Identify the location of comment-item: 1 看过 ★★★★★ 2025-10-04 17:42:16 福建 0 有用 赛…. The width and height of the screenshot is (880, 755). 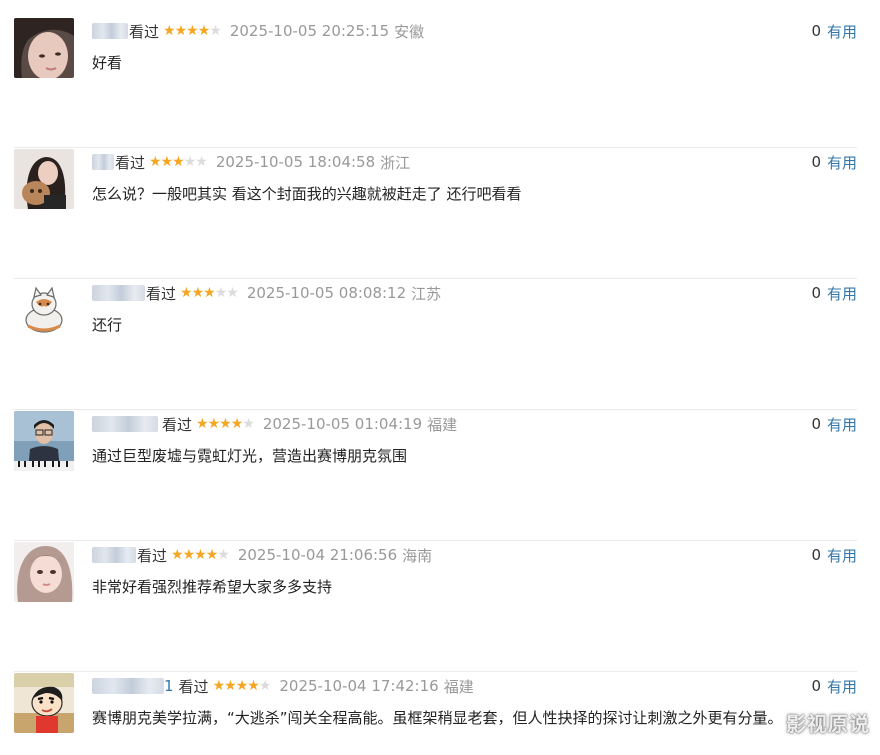
(435, 714).